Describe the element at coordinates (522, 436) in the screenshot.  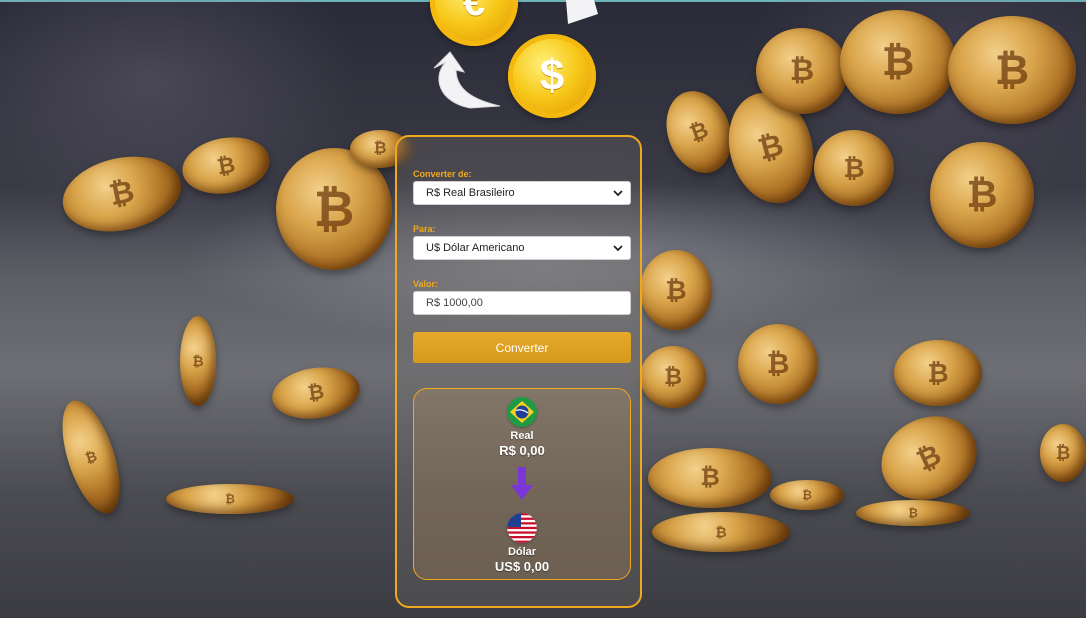
I see `from-currency-name: Real` at that location.